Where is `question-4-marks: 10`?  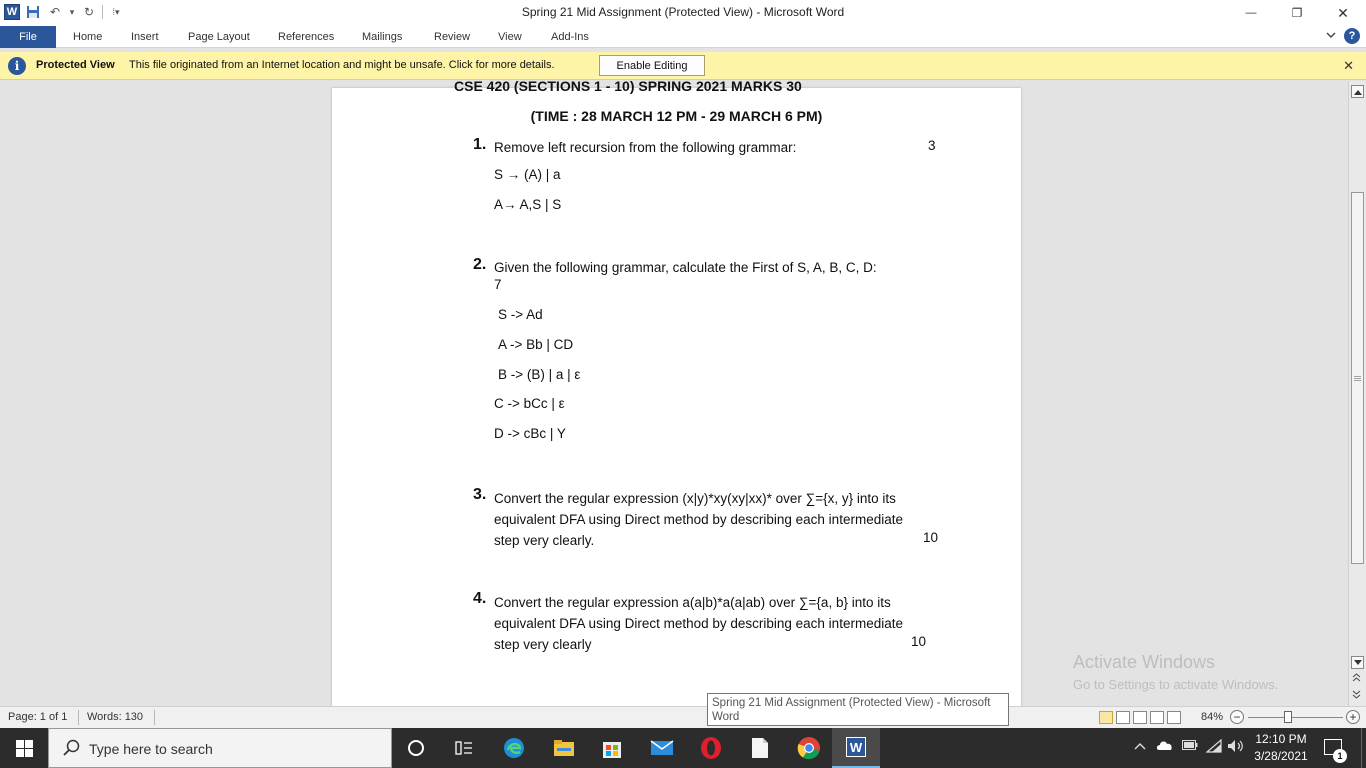
question-4-marks: 10 is located at coordinates (919, 641).